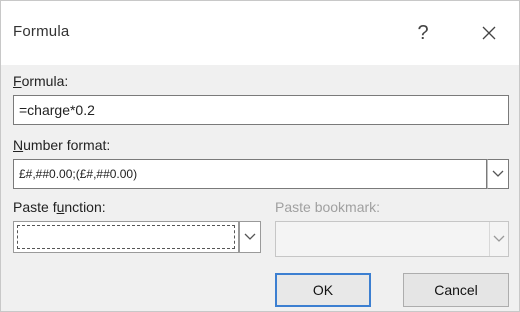 This screenshot has height=312, width=520. Describe the element at coordinates (41, 31) in the screenshot. I see `dialog-title: Formula` at that location.